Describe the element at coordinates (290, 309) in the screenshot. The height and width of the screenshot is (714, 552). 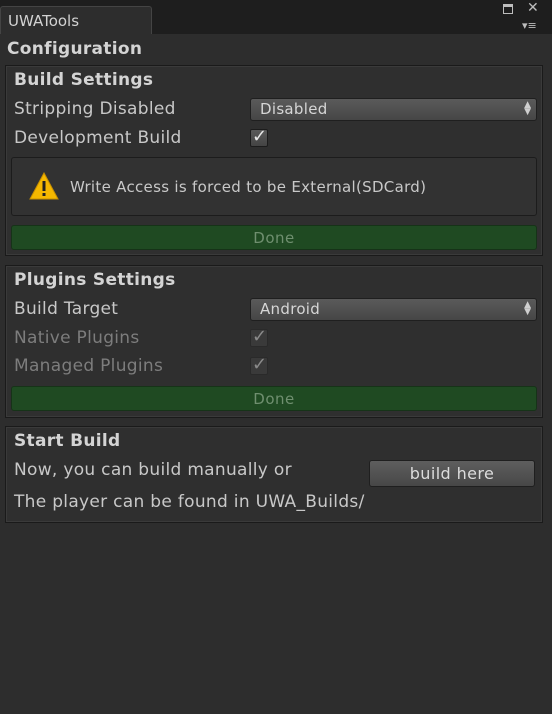
I see `build-target-value: Android` at that location.